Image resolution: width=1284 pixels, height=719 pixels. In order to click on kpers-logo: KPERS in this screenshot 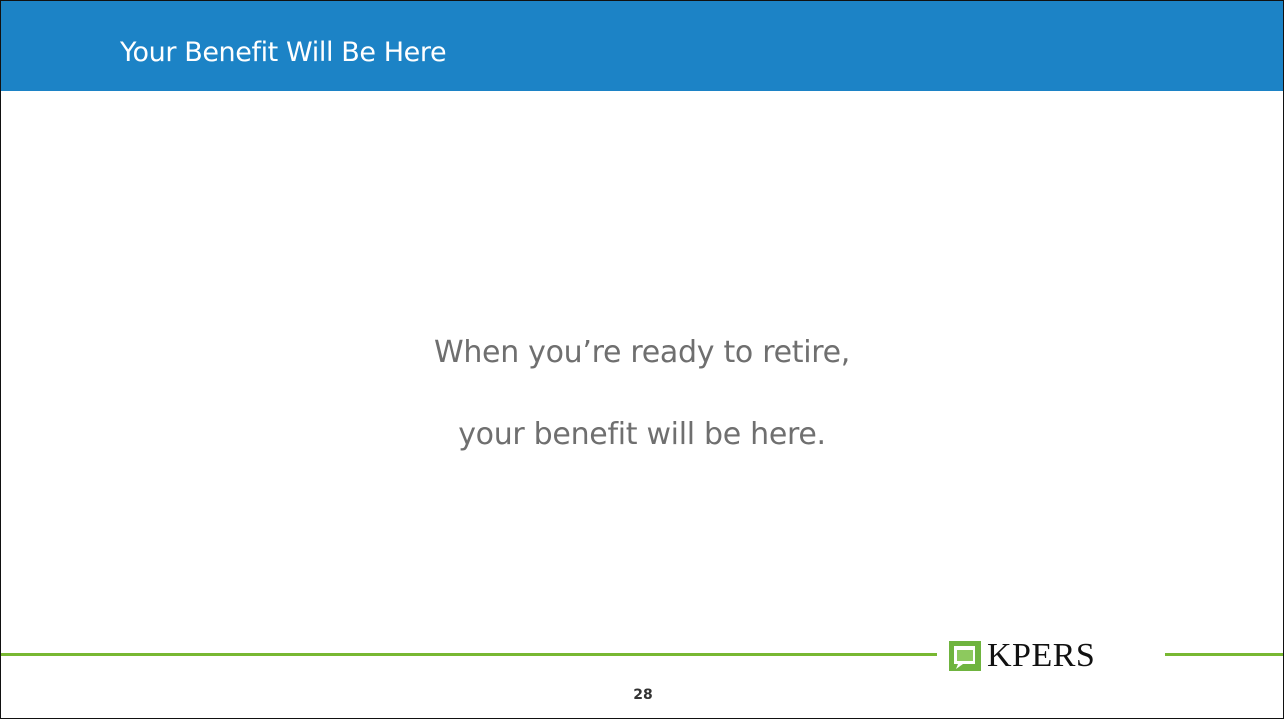, I will do `click(1053, 656)`.